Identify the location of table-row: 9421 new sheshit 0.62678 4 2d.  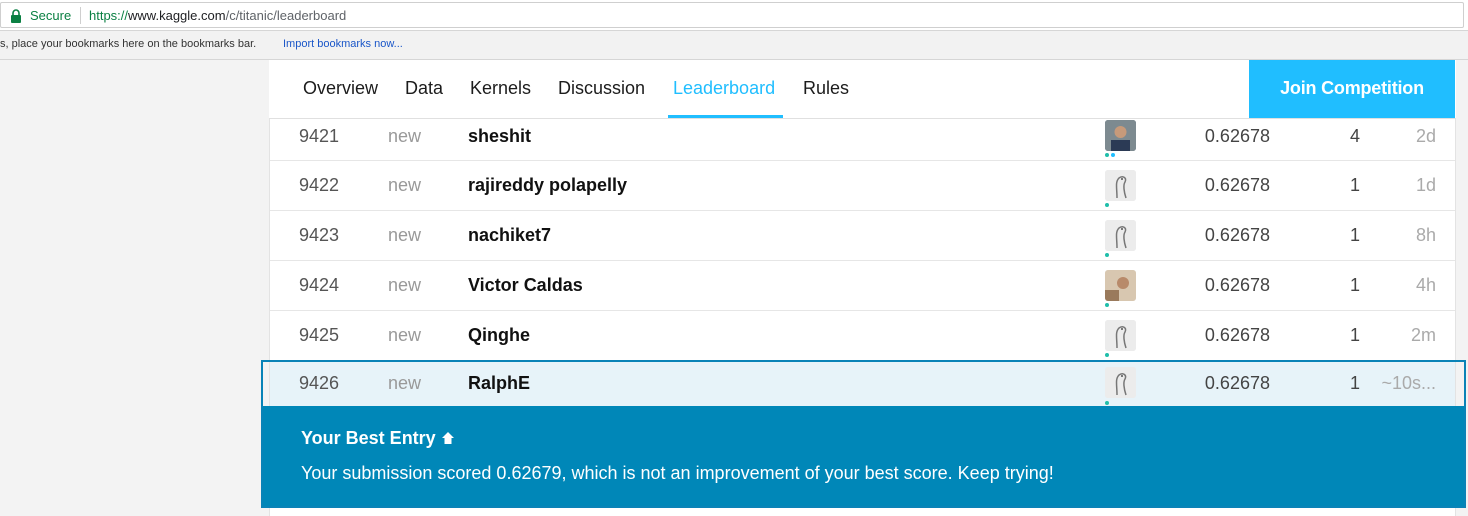
(862, 140).